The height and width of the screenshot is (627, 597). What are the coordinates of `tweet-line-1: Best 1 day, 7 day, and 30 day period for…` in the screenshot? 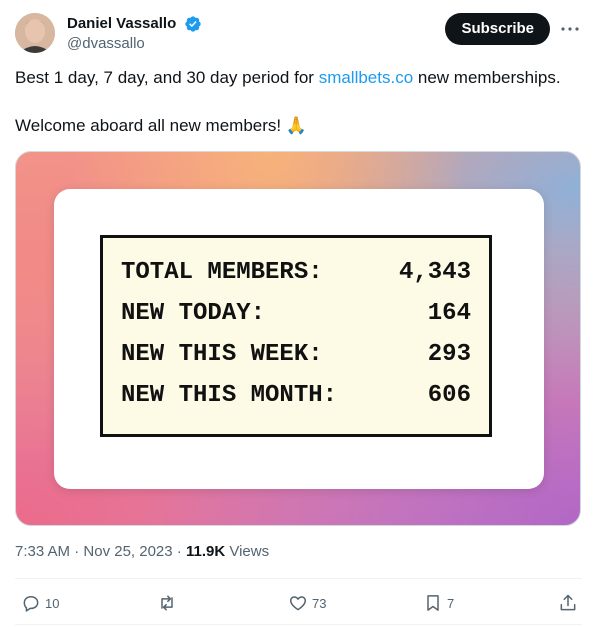 It's located at (288, 77).